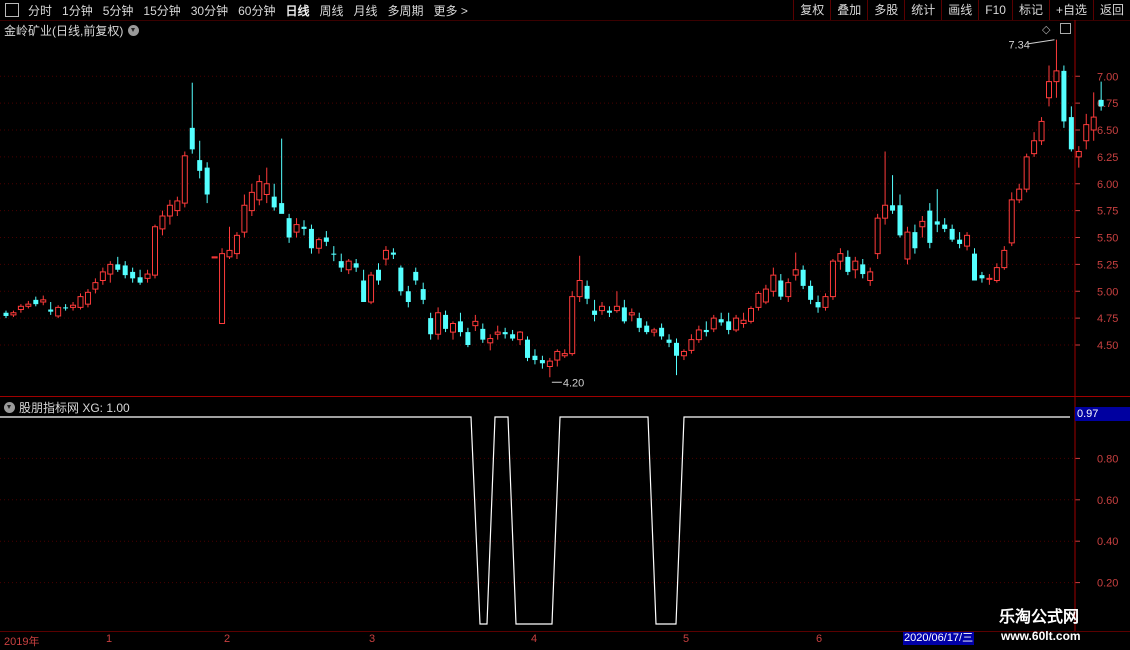  I want to click on indicator-tick-label: 0.80, so click(1107, 459).